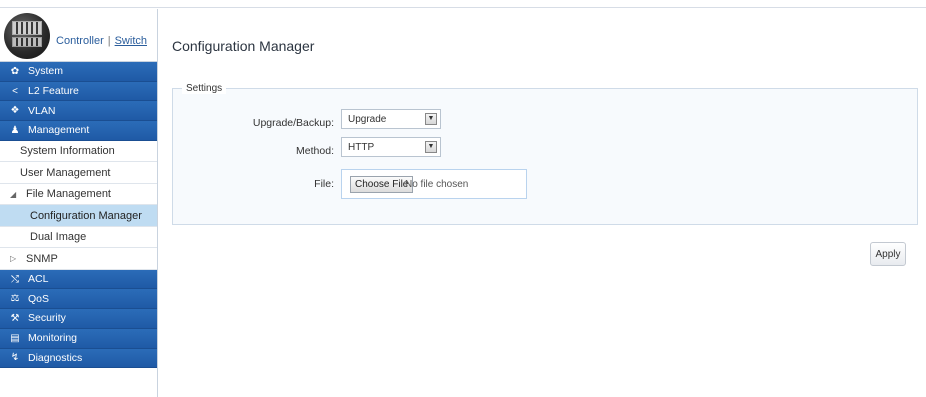  What do you see at coordinates (13, 258) in the screenshot?
I see `collapsed-triangle-icon: ▷` at bounding box center [13, 258].